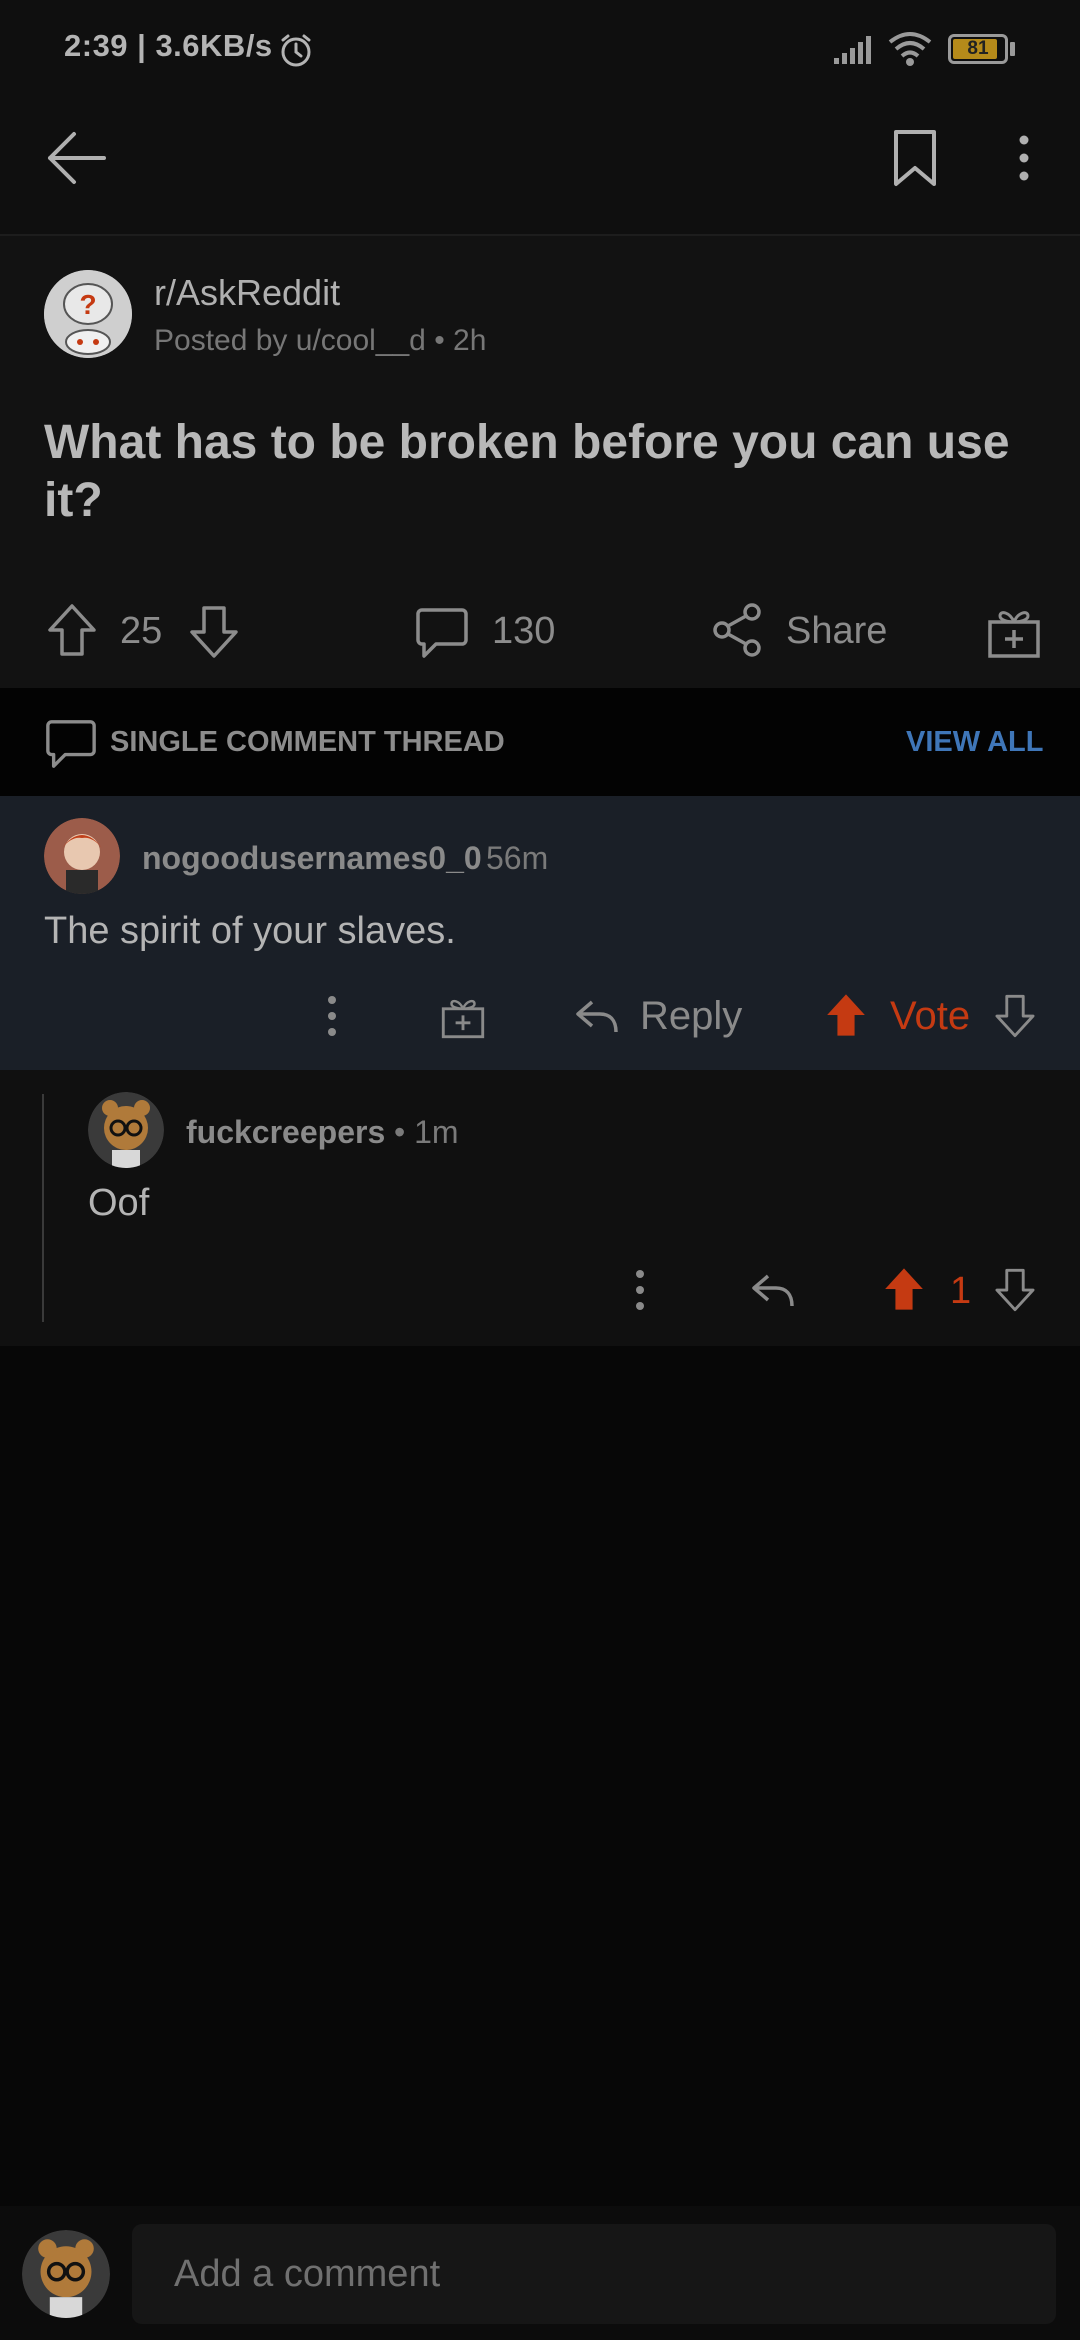 This screenshot has width=1080, height=2340. Describe the element at coordinates (517, 858) in the screenshot. I see `comment-time: 56m` at that location.